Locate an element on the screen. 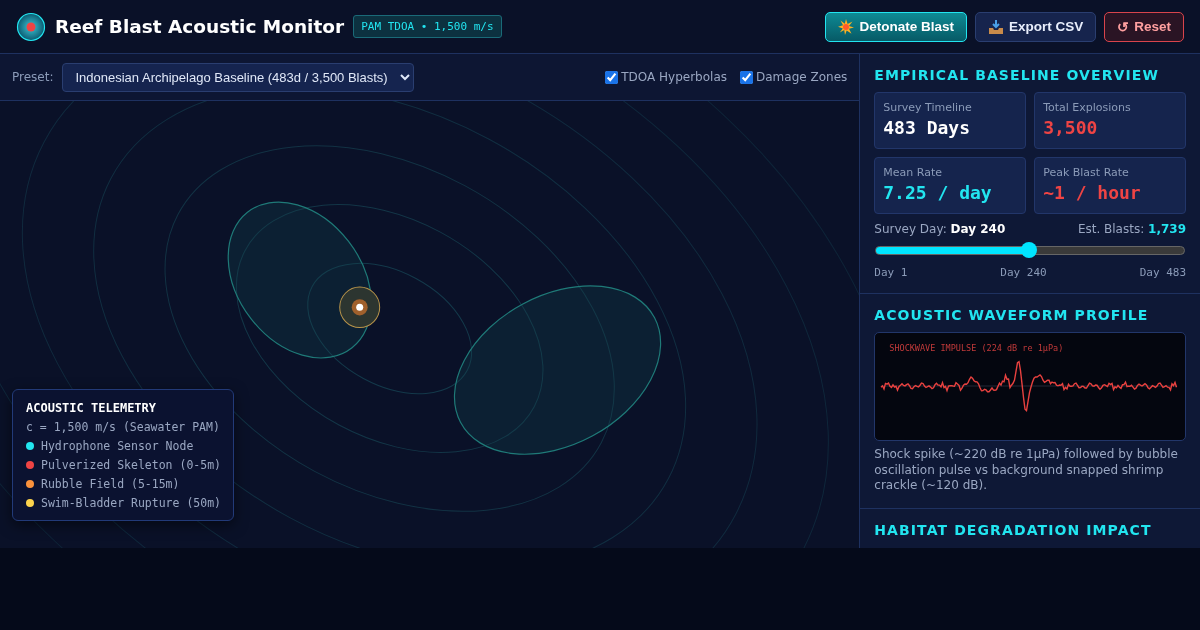  toggle-label: TDOA Hyperbolas is located at coordinates (674, 77).